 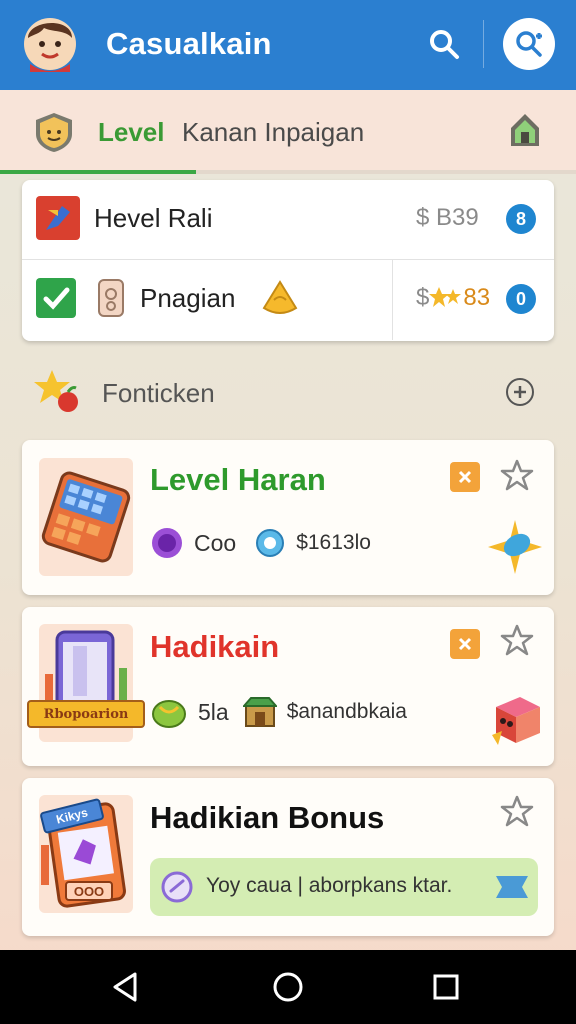 I want to click on quest-thumb-counter: OOO, so click(x=89, y=891).